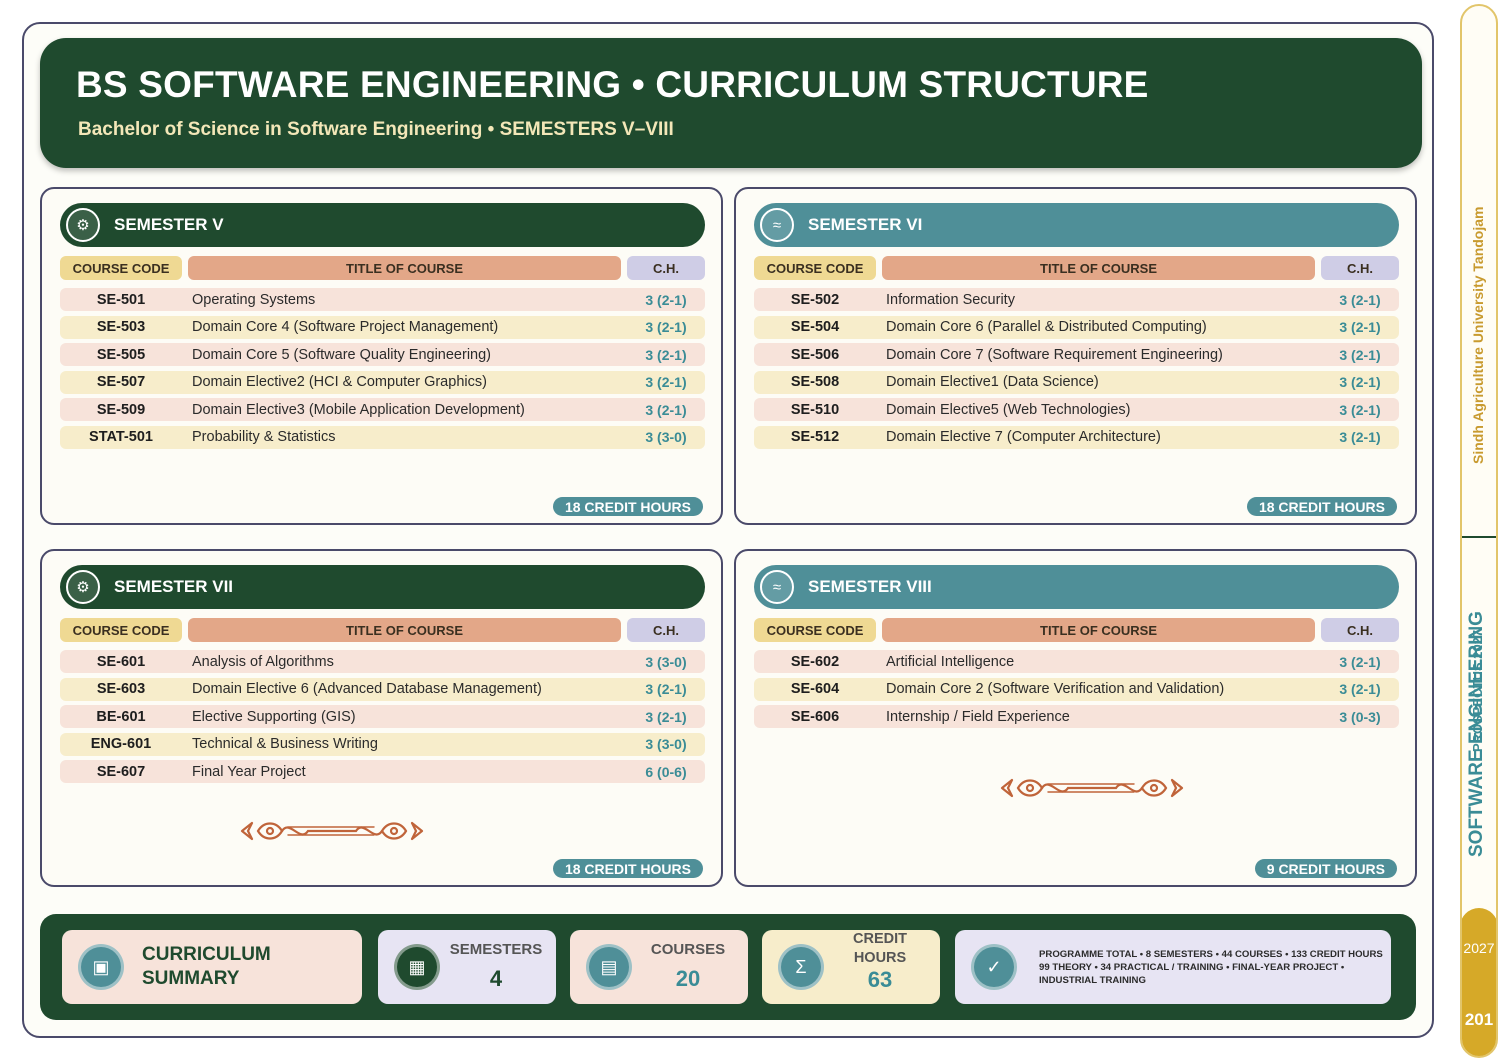  What do you see at coordinates (264, 437) in the screenshot?
I see `course-title: Probability & Statistics` at bounding box center [264, 437].